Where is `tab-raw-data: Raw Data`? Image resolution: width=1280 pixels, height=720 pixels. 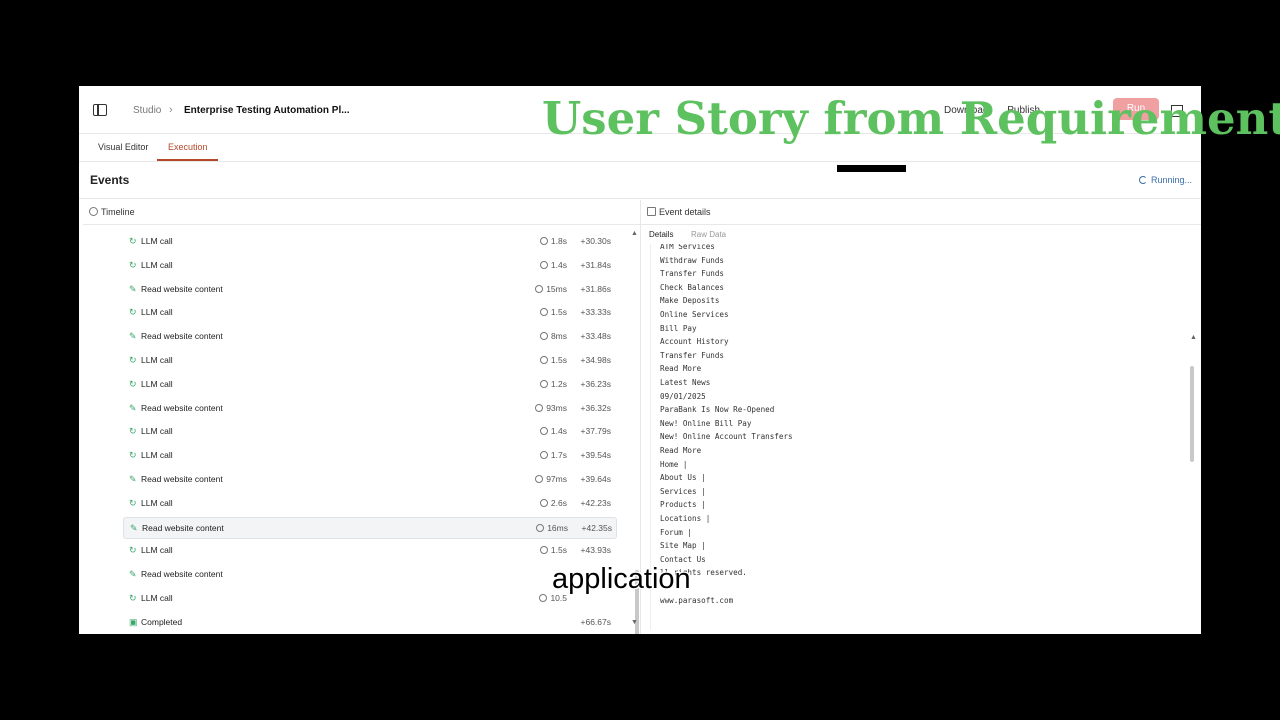 tab-raw-data: Raw Data is located at coordinates (708, 234).